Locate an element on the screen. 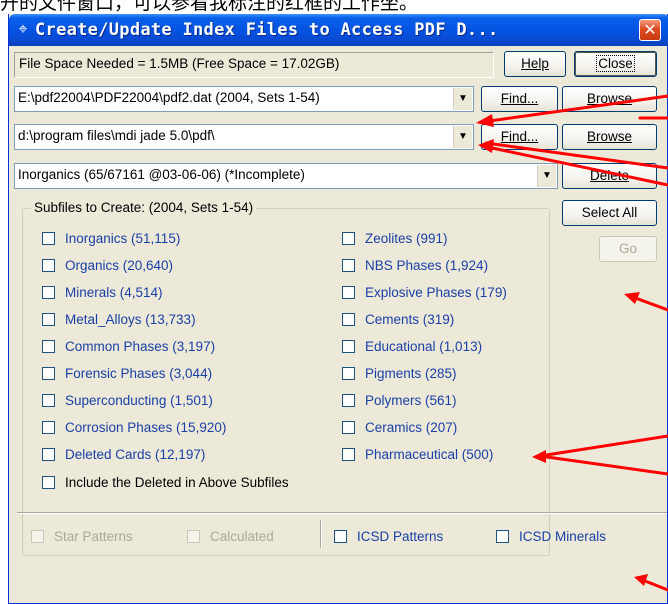 The height and width of the screenshot is (604, 668). include-deleted-checkbox: Include the Deleted in Above Subfiles is located at coordinates (242, 484).